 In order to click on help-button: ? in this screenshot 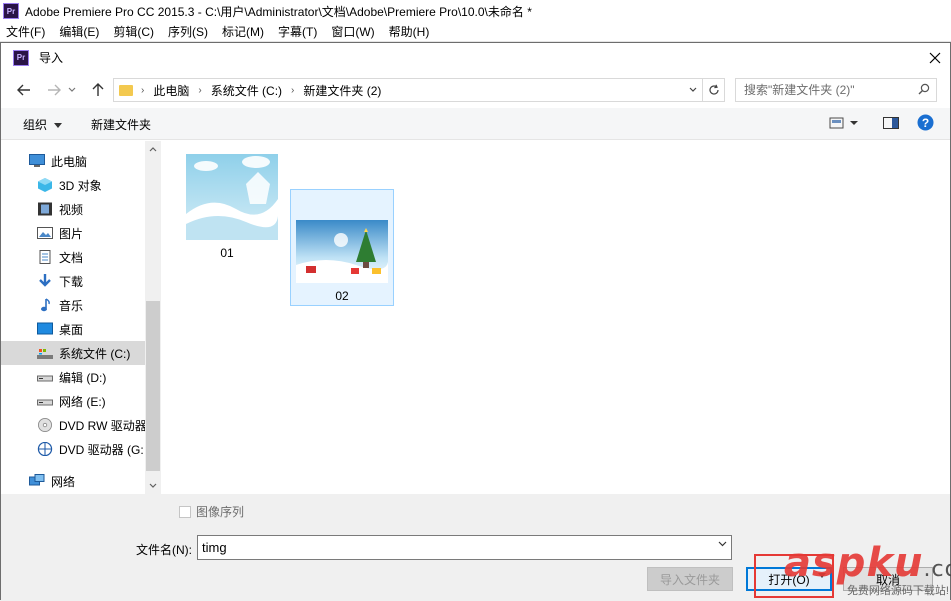, I will do `click(925, 124)`.